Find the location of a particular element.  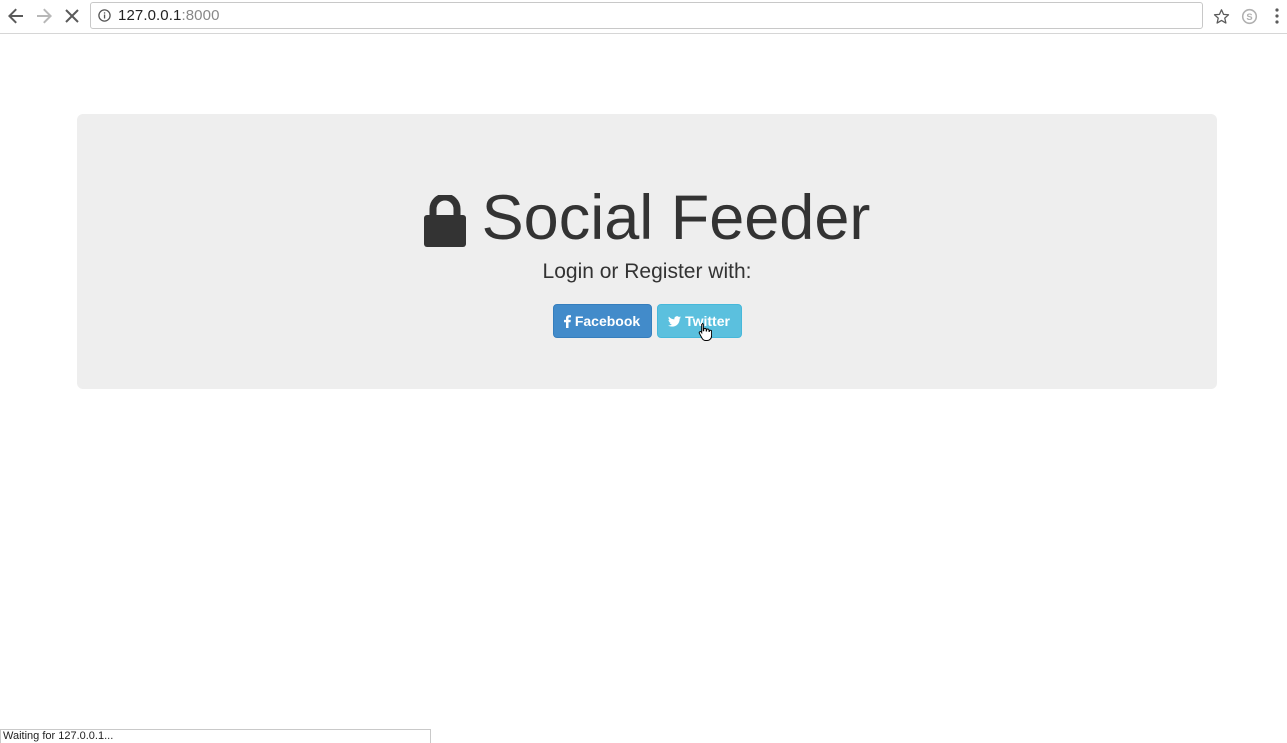

twitter-icon is located at coordinates (675, 321).